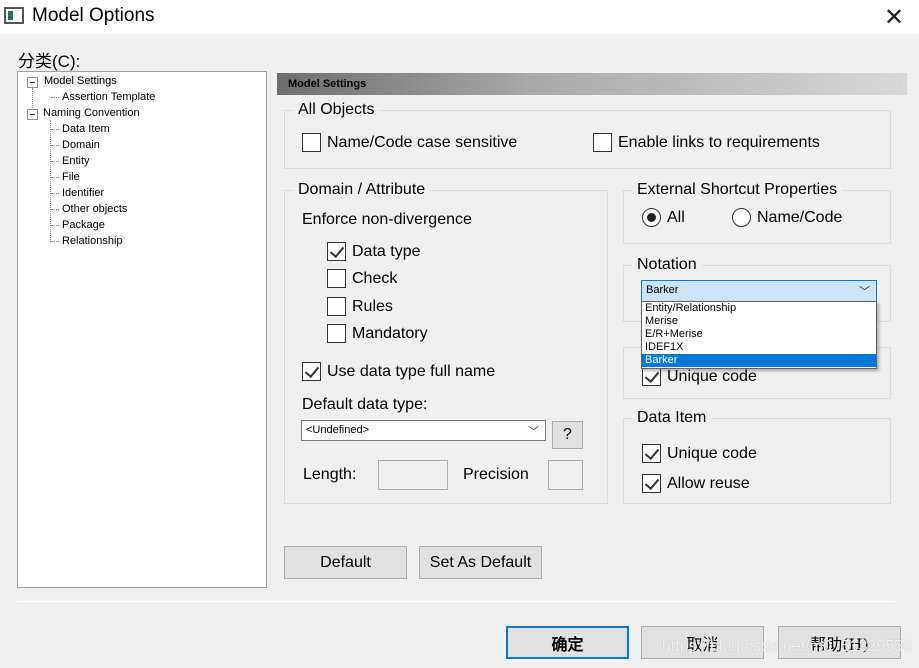 The width and height of the screenshot is (919, 668). What do you see at coordinates (365, 404) in the screenshot?
I see `default-type-label: Default data type:` at bounding box center [365, 404].